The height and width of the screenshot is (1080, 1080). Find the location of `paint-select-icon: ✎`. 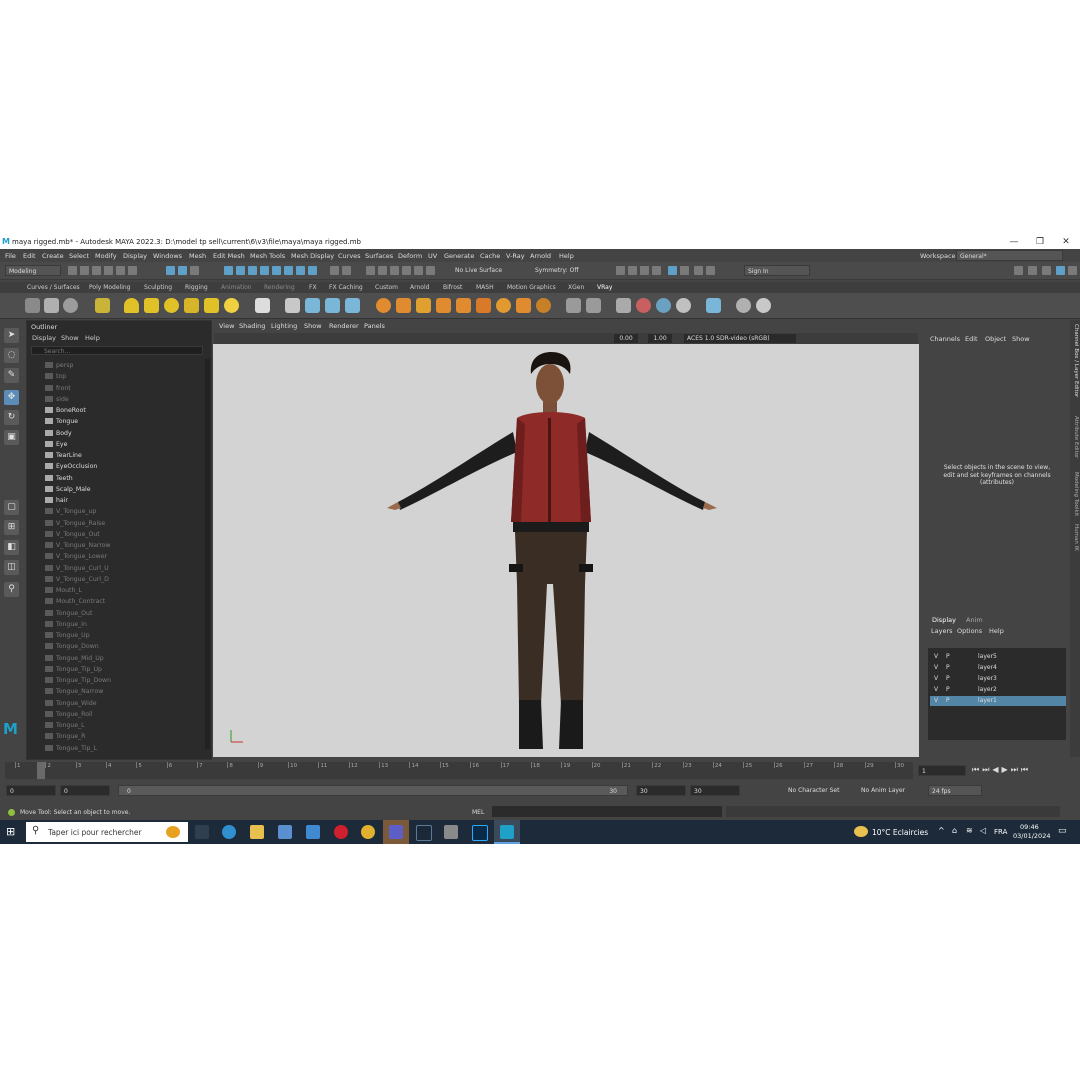

paint-select-icon: ✎ is located at coordinates (11, 375).